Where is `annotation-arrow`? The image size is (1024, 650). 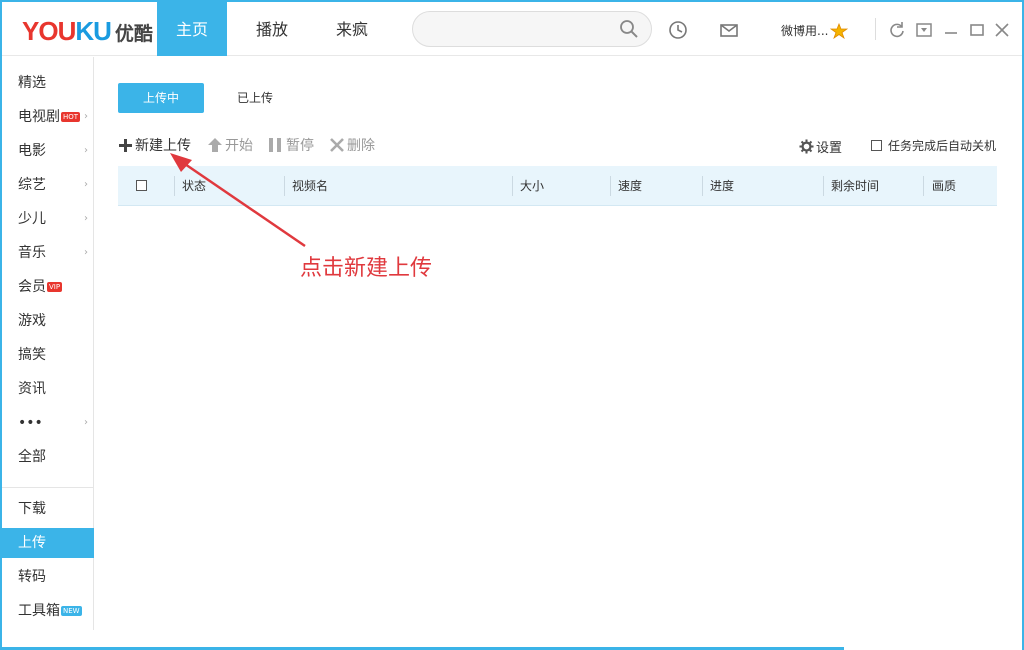
annotation-arrow is located at coordinates (238, 200).